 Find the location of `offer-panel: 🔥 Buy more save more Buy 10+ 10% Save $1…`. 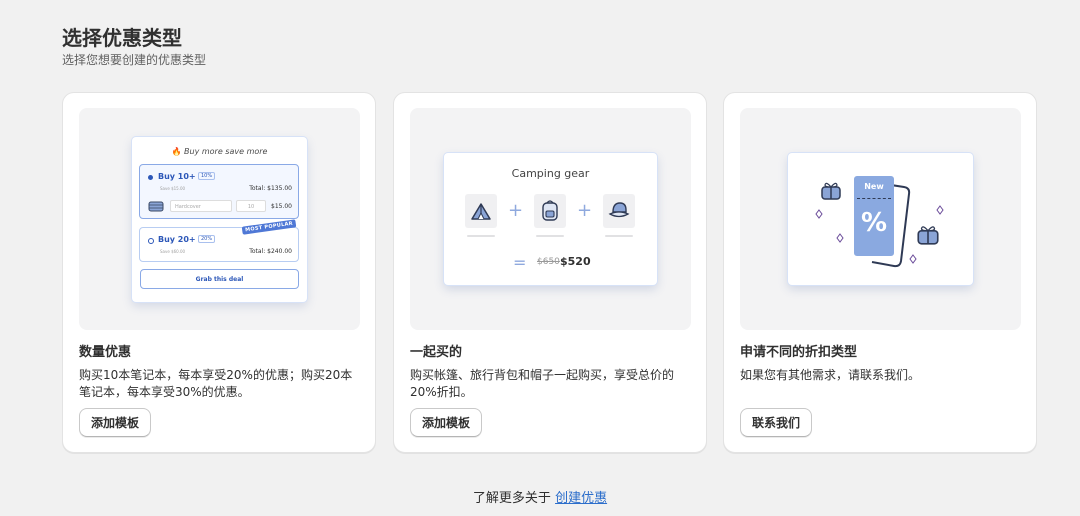

offer-panel: 🔥 Buy more save more Buy 10+ 10% Save $1… is located at coordinates (219, 219).